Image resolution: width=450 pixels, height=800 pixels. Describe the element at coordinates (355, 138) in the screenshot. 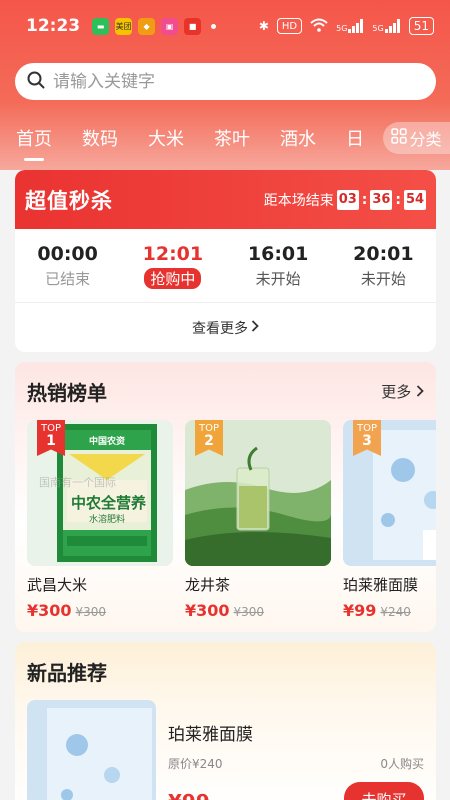

I see `tab-partial: 日` at that location.